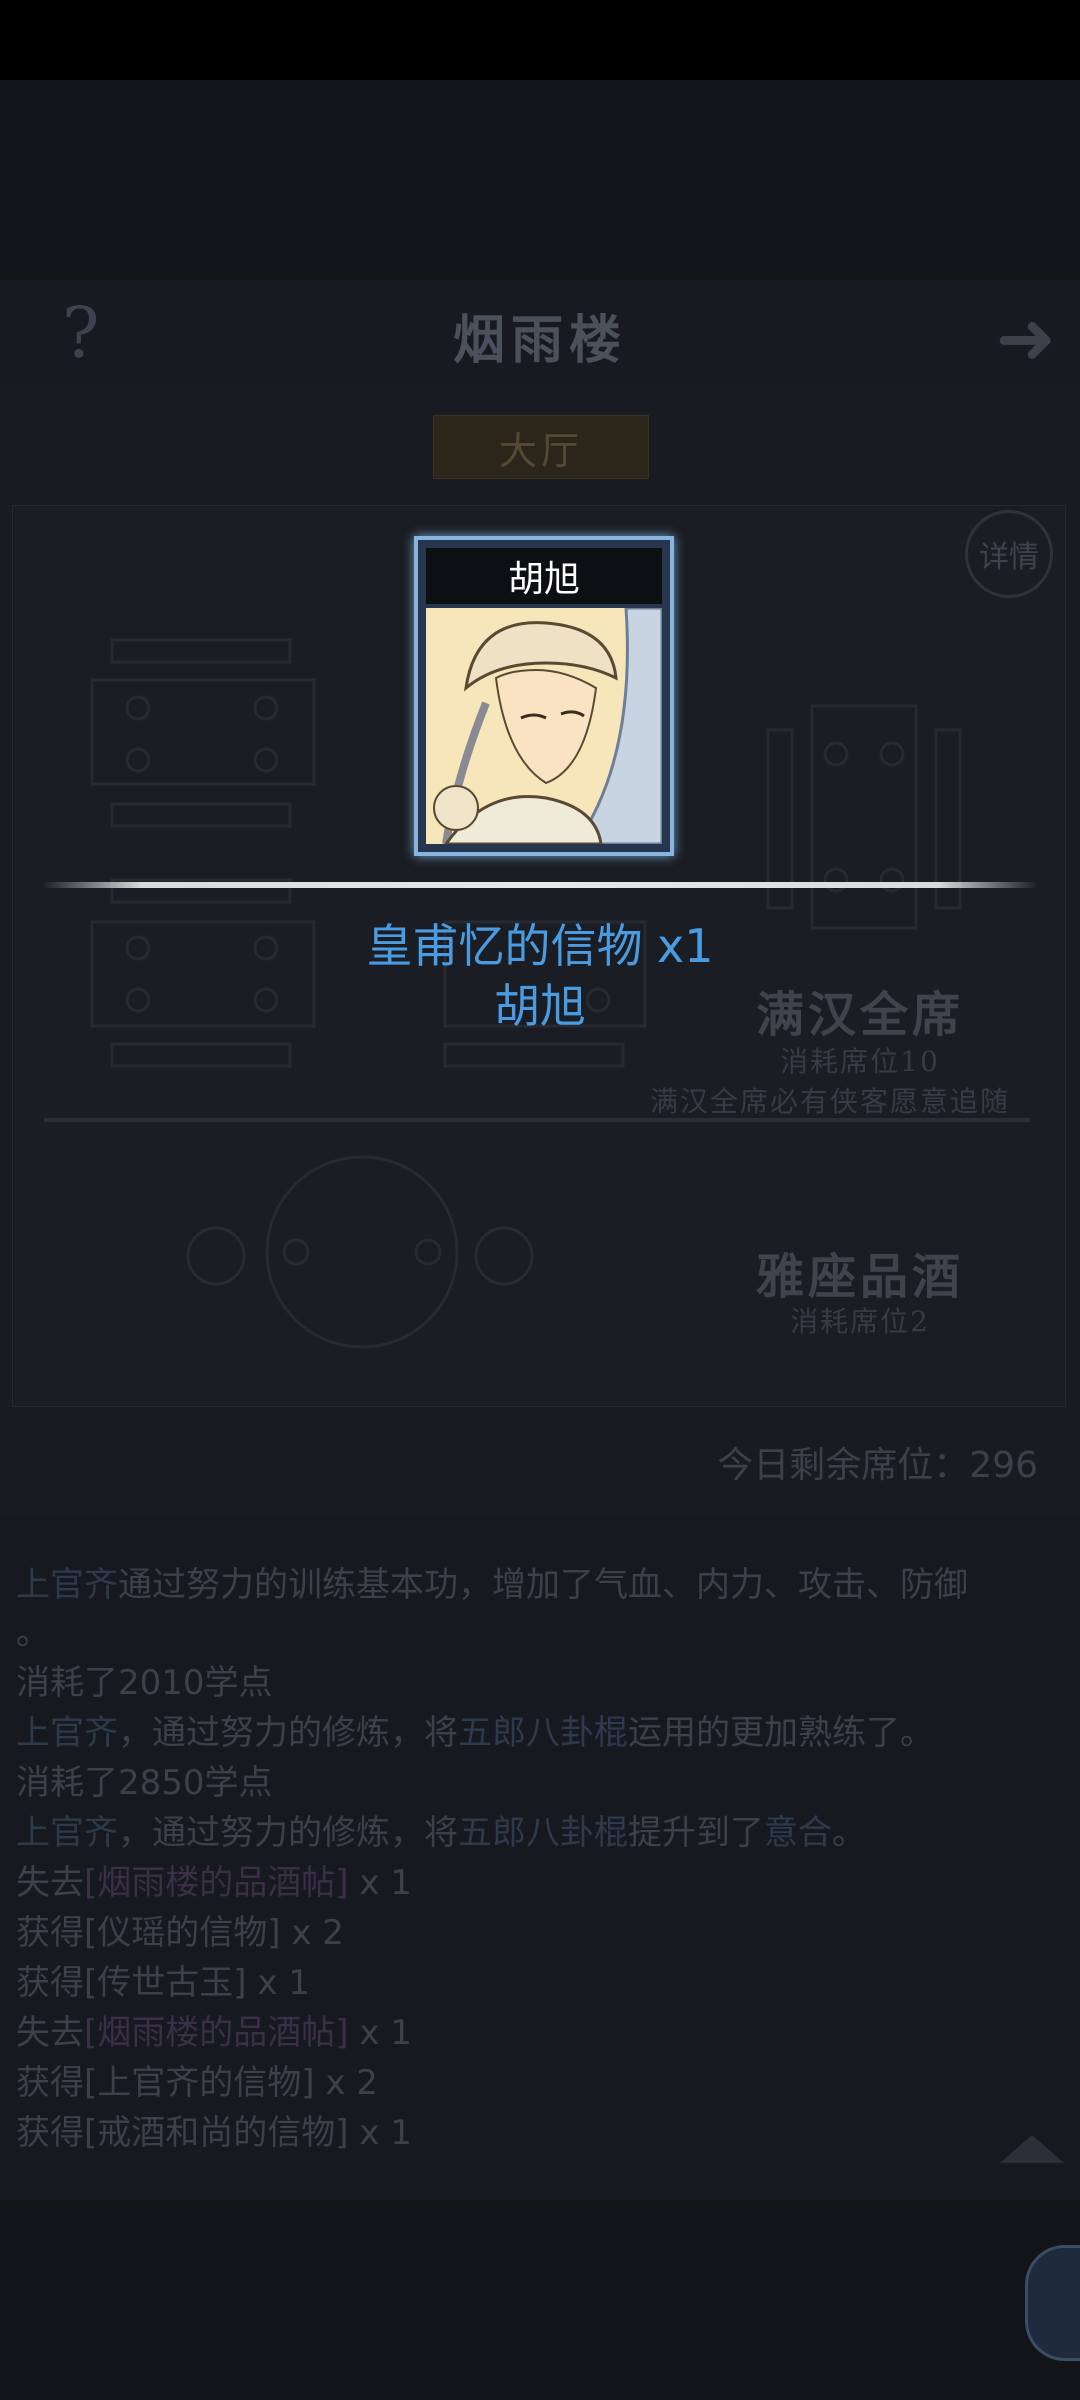 This screenshot has width=1080, height=2400. Describe the element at coordinates (860, 1321) in the screenshot. I see `option-wine-cost: 消耗席位2` at that location.